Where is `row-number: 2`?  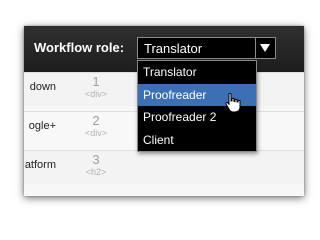
row-number: 2 is located at coordinates (96, 120).